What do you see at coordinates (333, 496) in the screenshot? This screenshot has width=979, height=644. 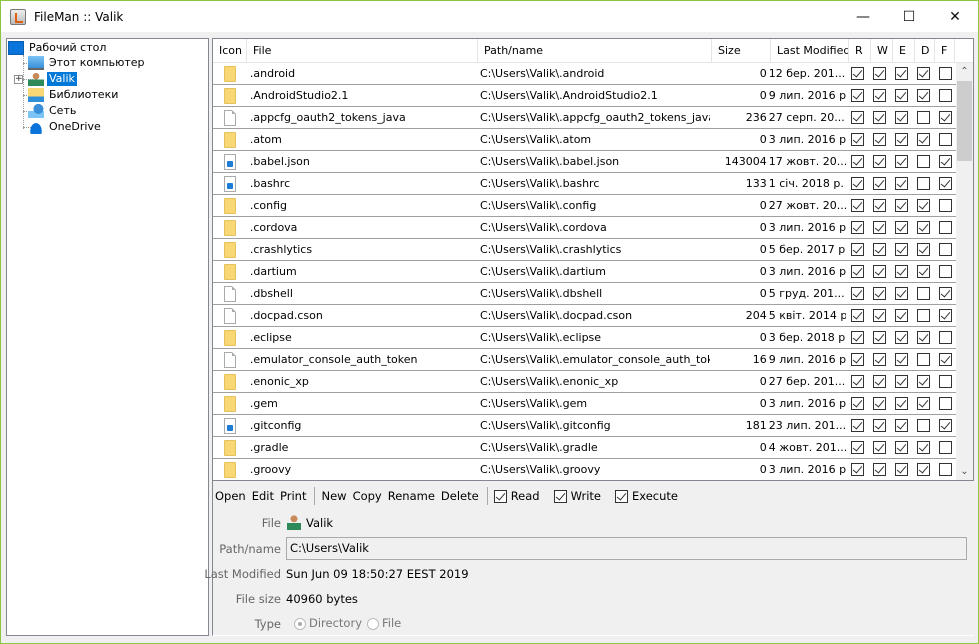 I see `new-button: New` at bounding box center [333, 496].